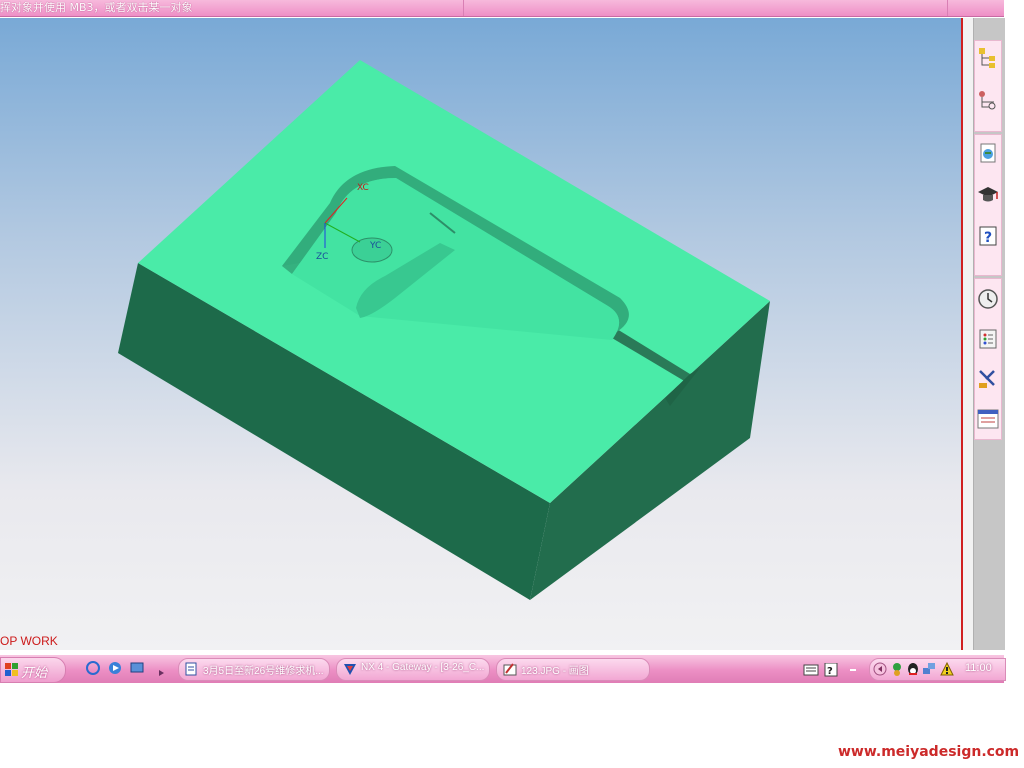  I want to click on ie-icon, so click(93, 670).